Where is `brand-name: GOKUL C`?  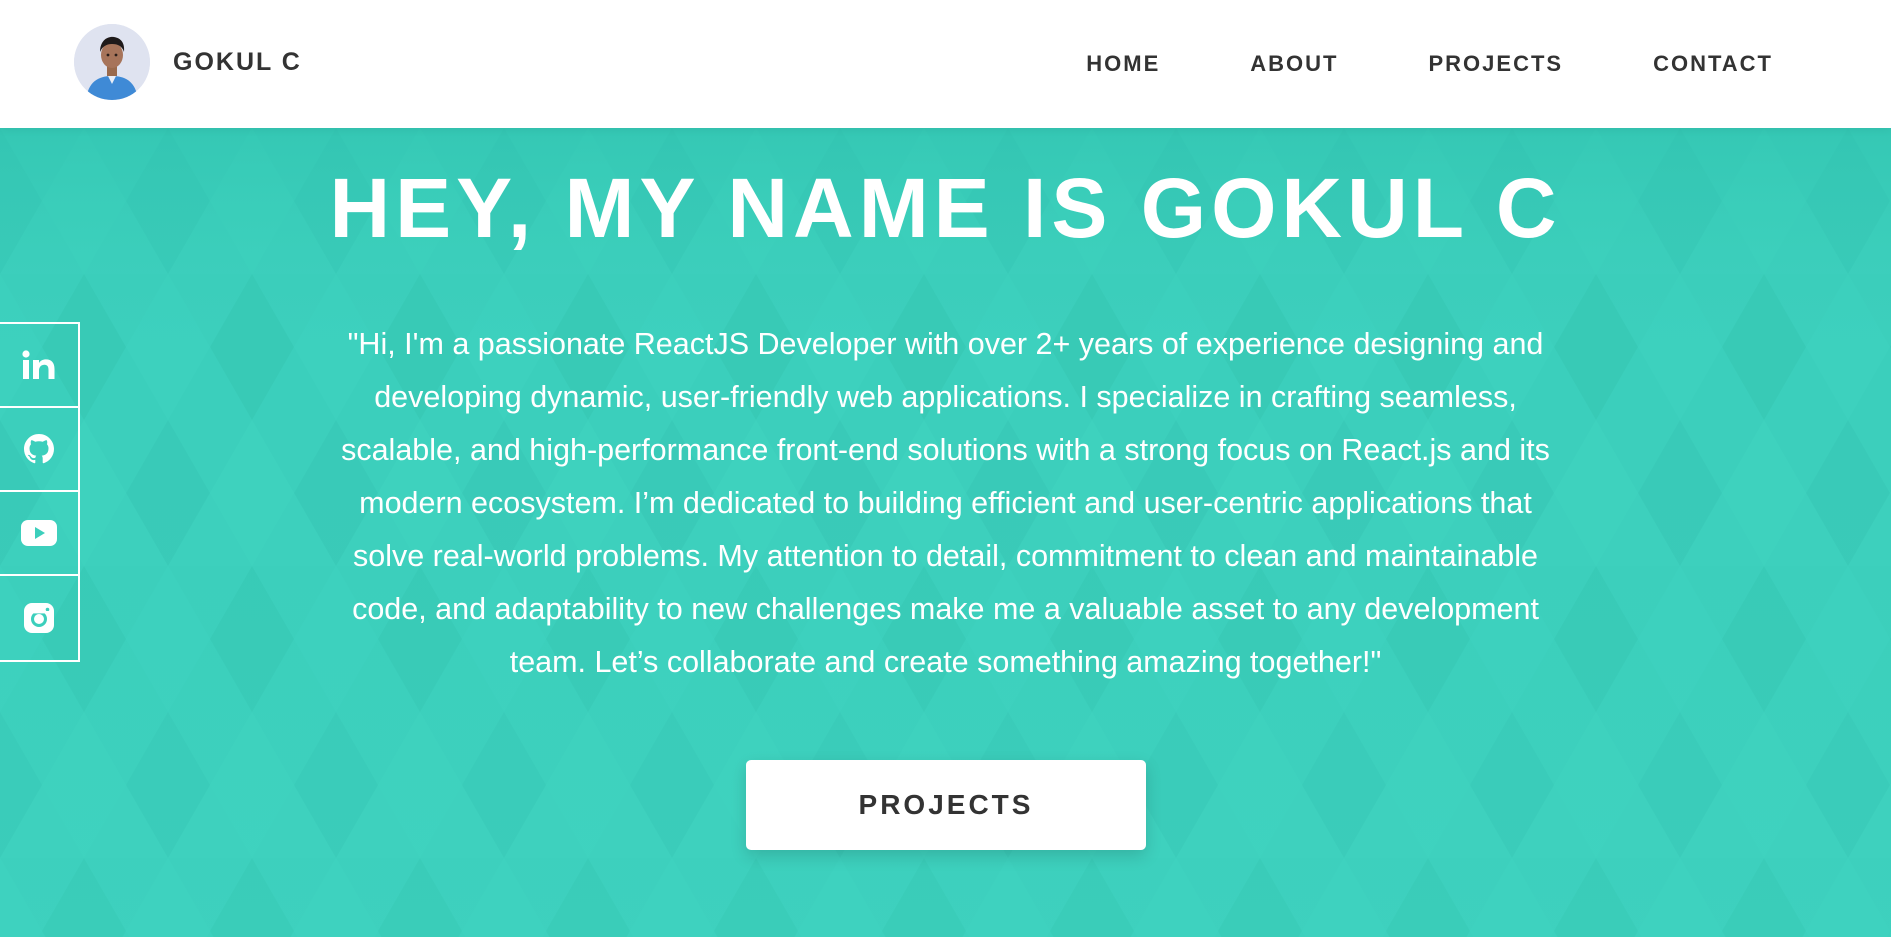 brand-name: GOKUL C is located at coordinates (237, 61).